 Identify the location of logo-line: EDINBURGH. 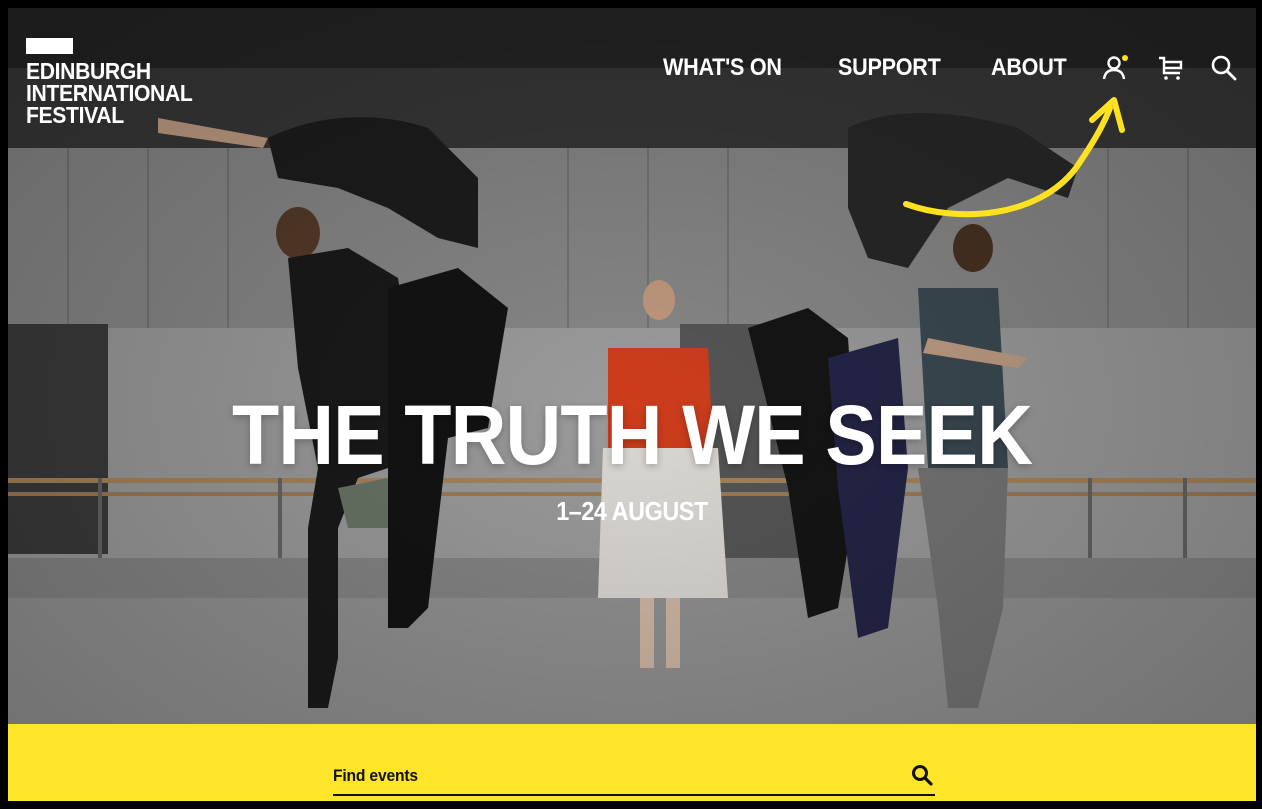
(88, 71).